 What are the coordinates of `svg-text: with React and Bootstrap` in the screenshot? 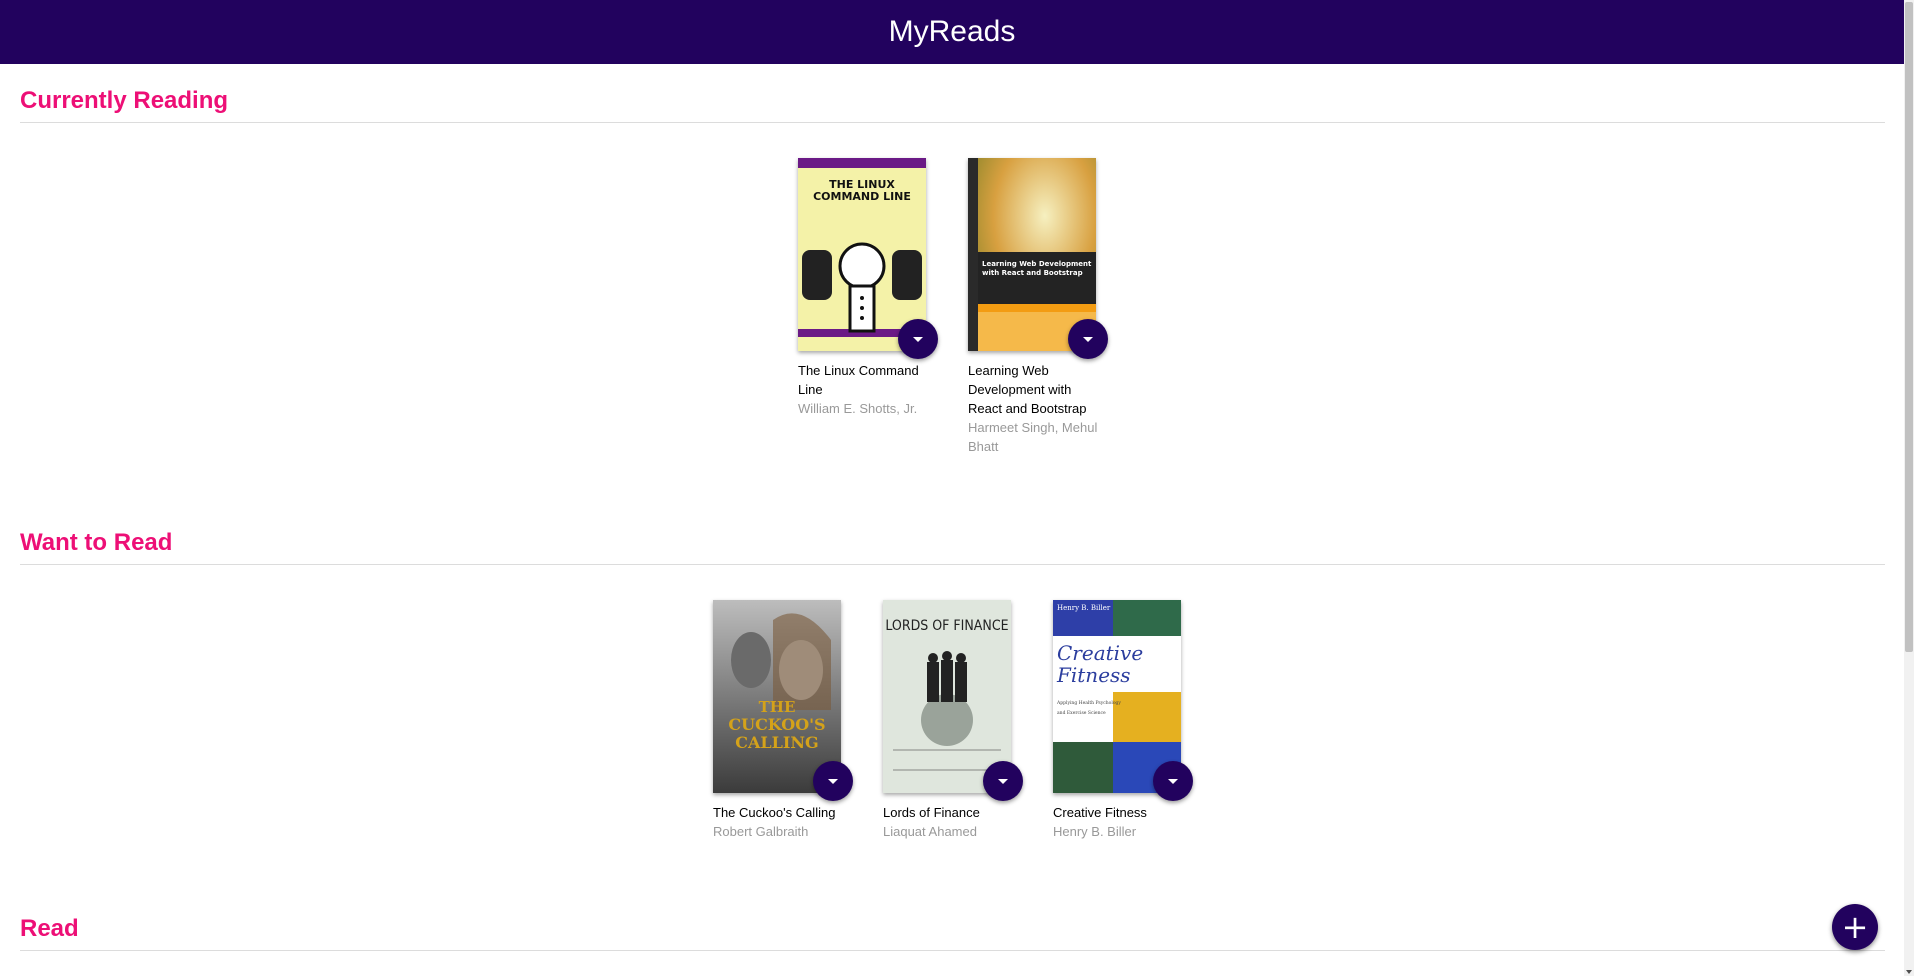 It's located at (1032, 273).